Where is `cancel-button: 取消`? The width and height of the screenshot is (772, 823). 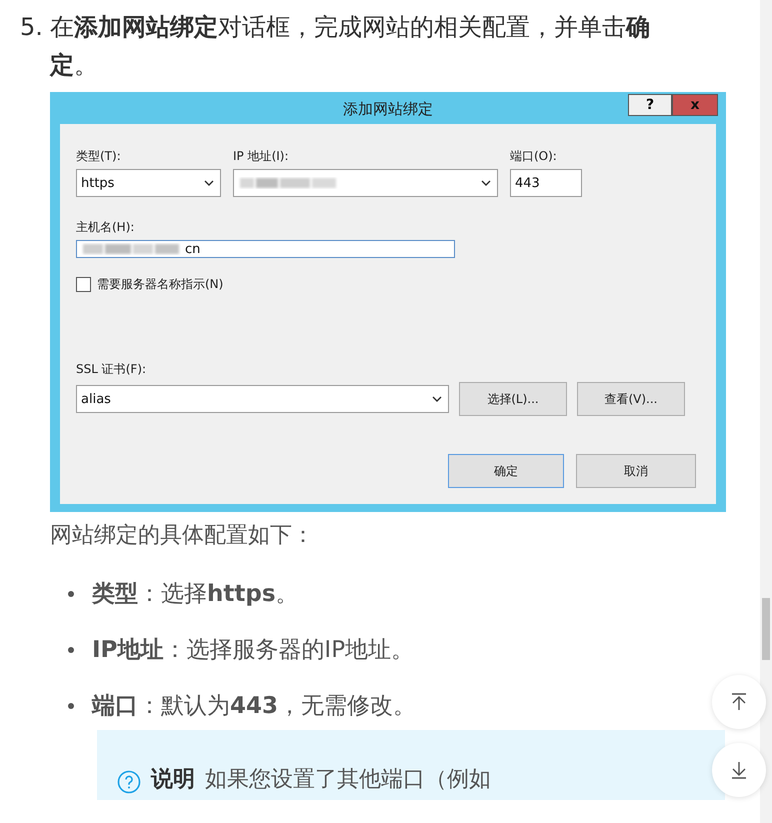
cancel-button: 取消 is located at coordinates (636, 471).